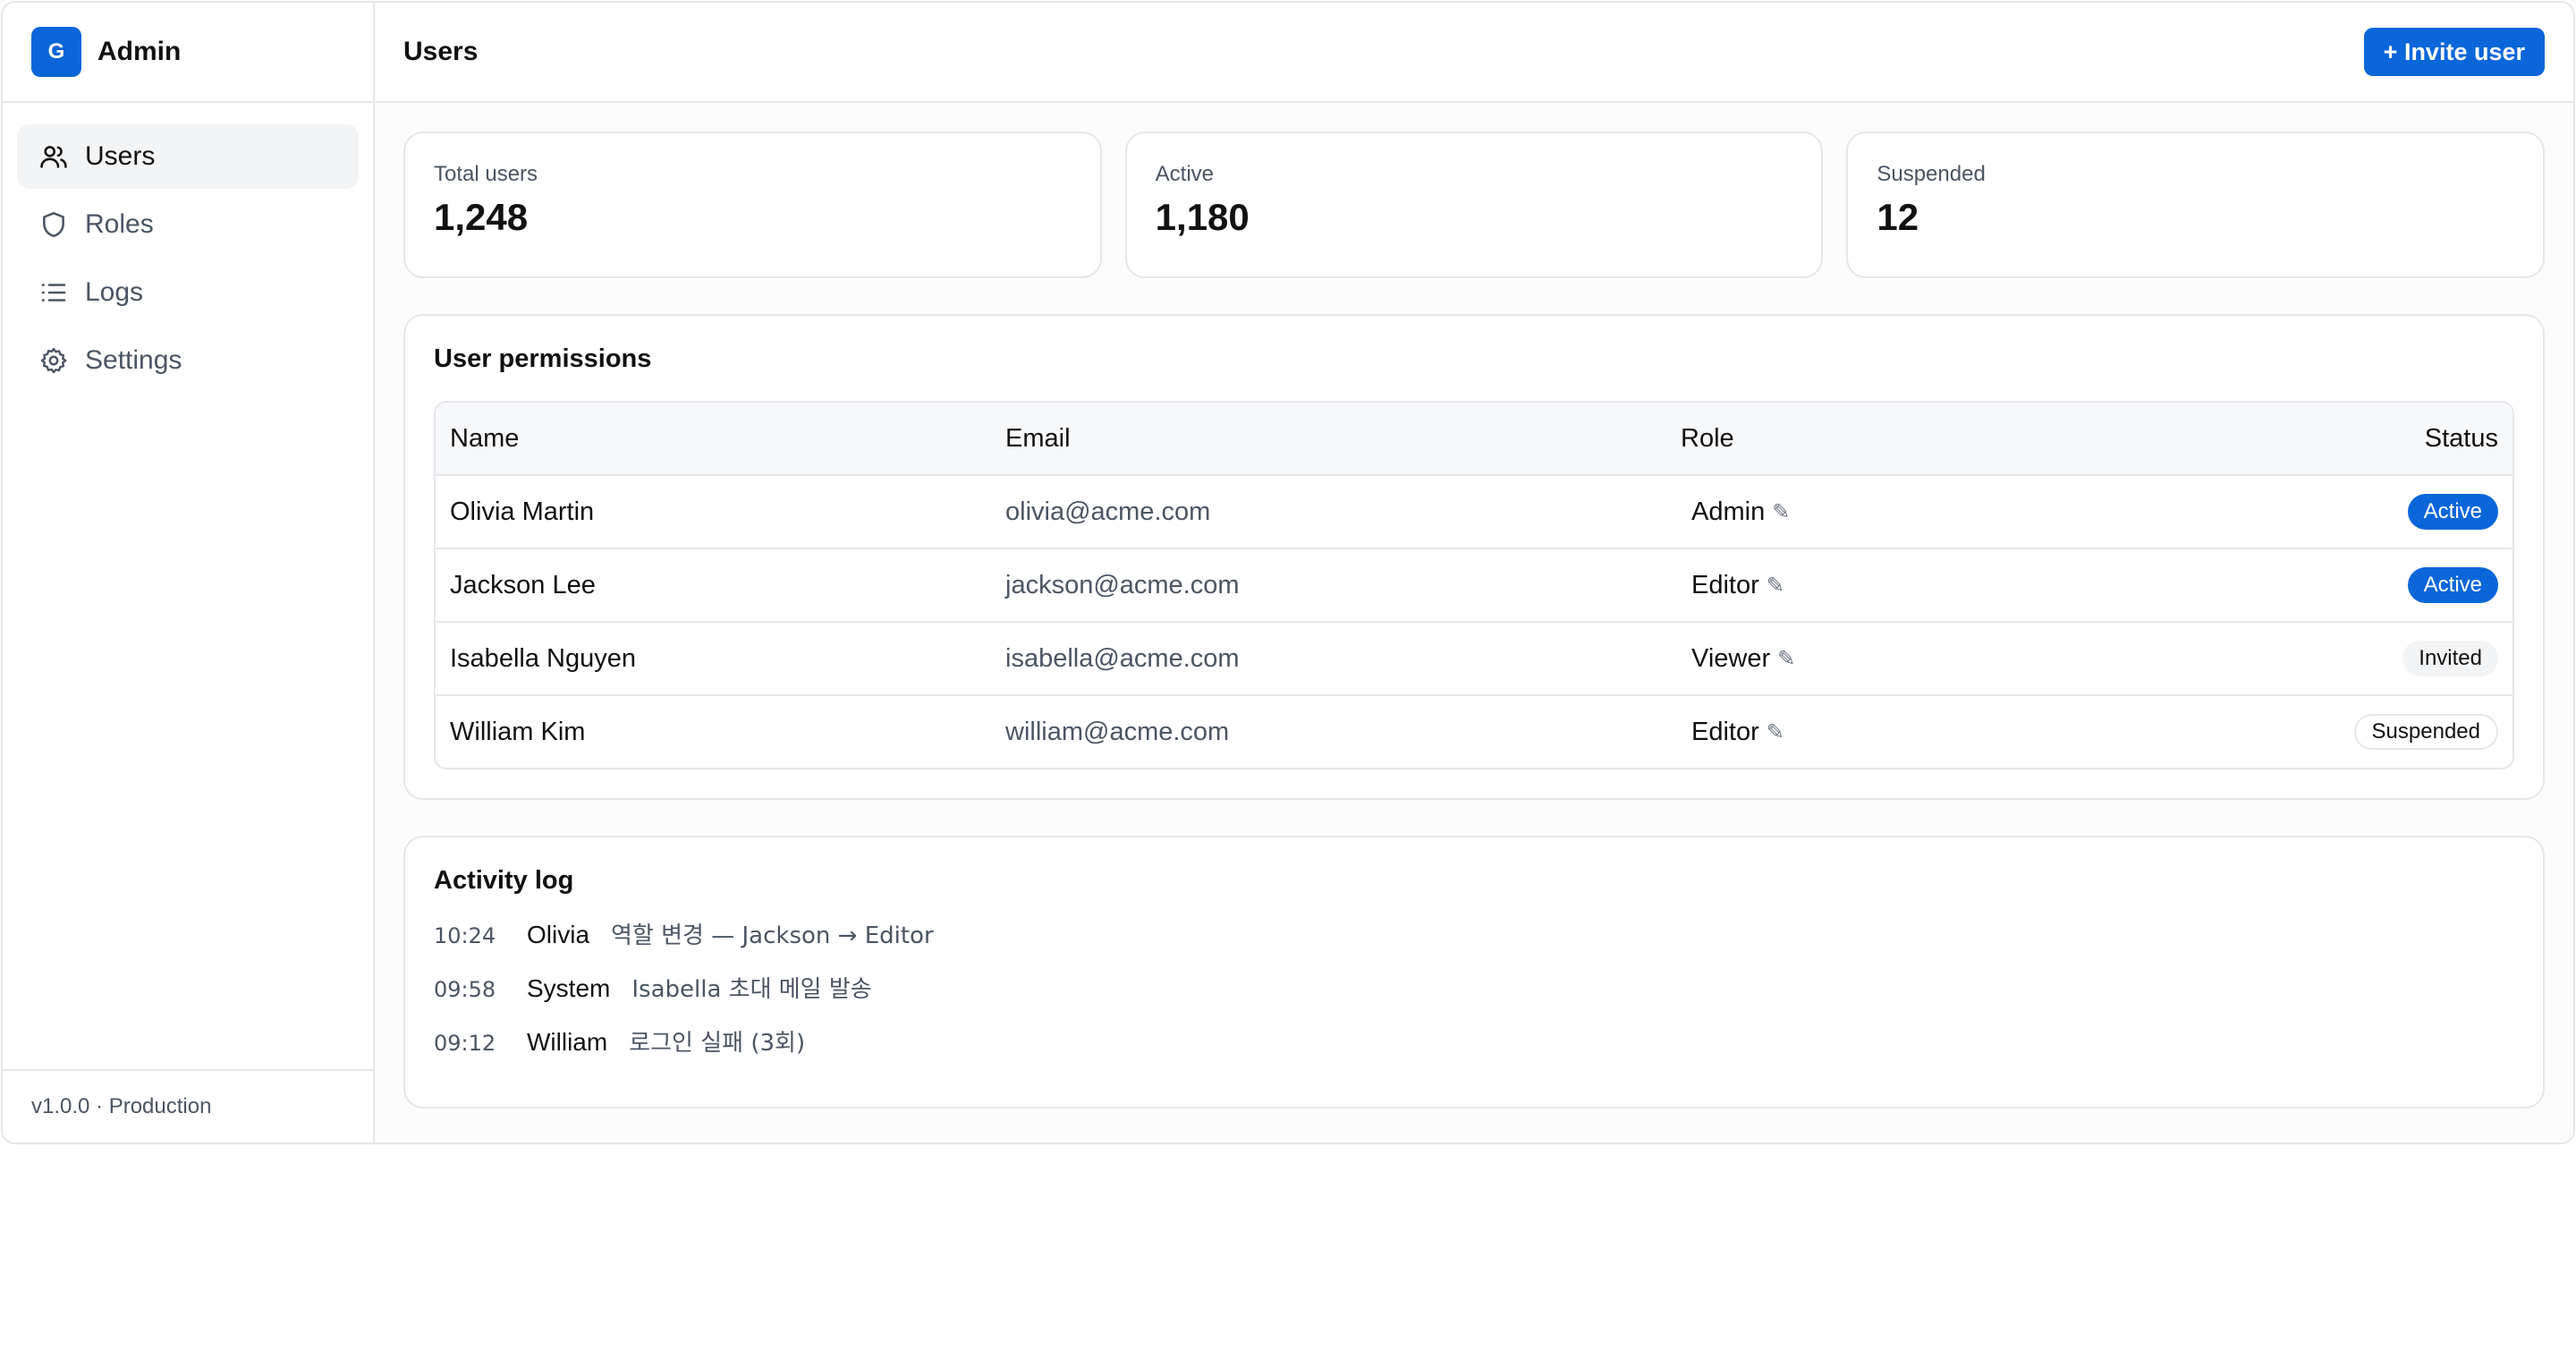 This screenshot has height=1360, width=2576. I want to click on status-badge: Invited, so click(2450, 658).